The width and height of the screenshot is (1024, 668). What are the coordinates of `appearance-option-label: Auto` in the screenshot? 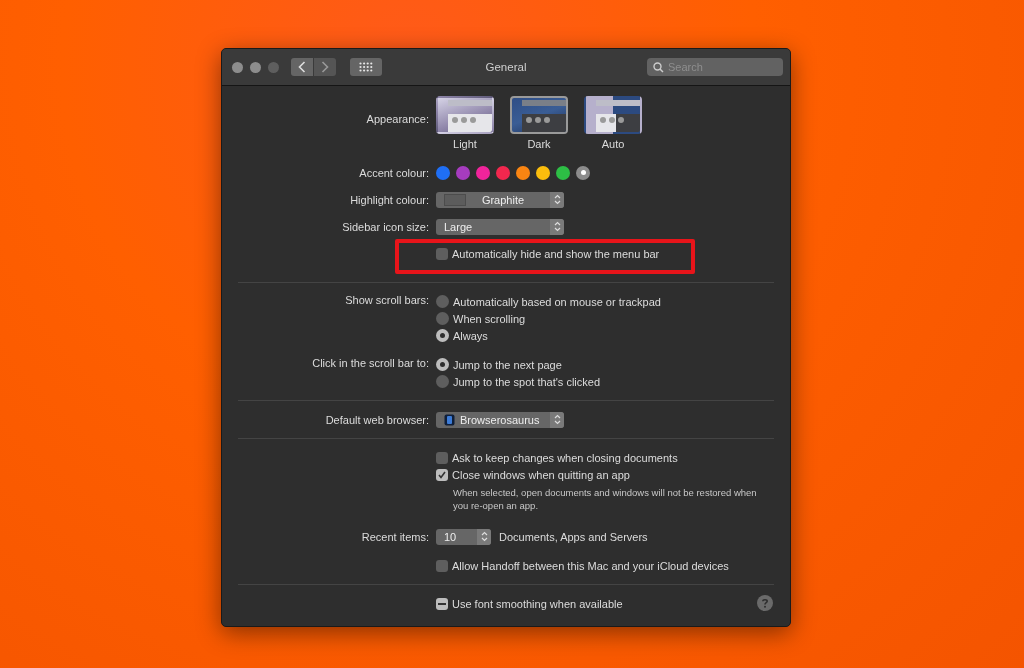 It's located at (613, 144).